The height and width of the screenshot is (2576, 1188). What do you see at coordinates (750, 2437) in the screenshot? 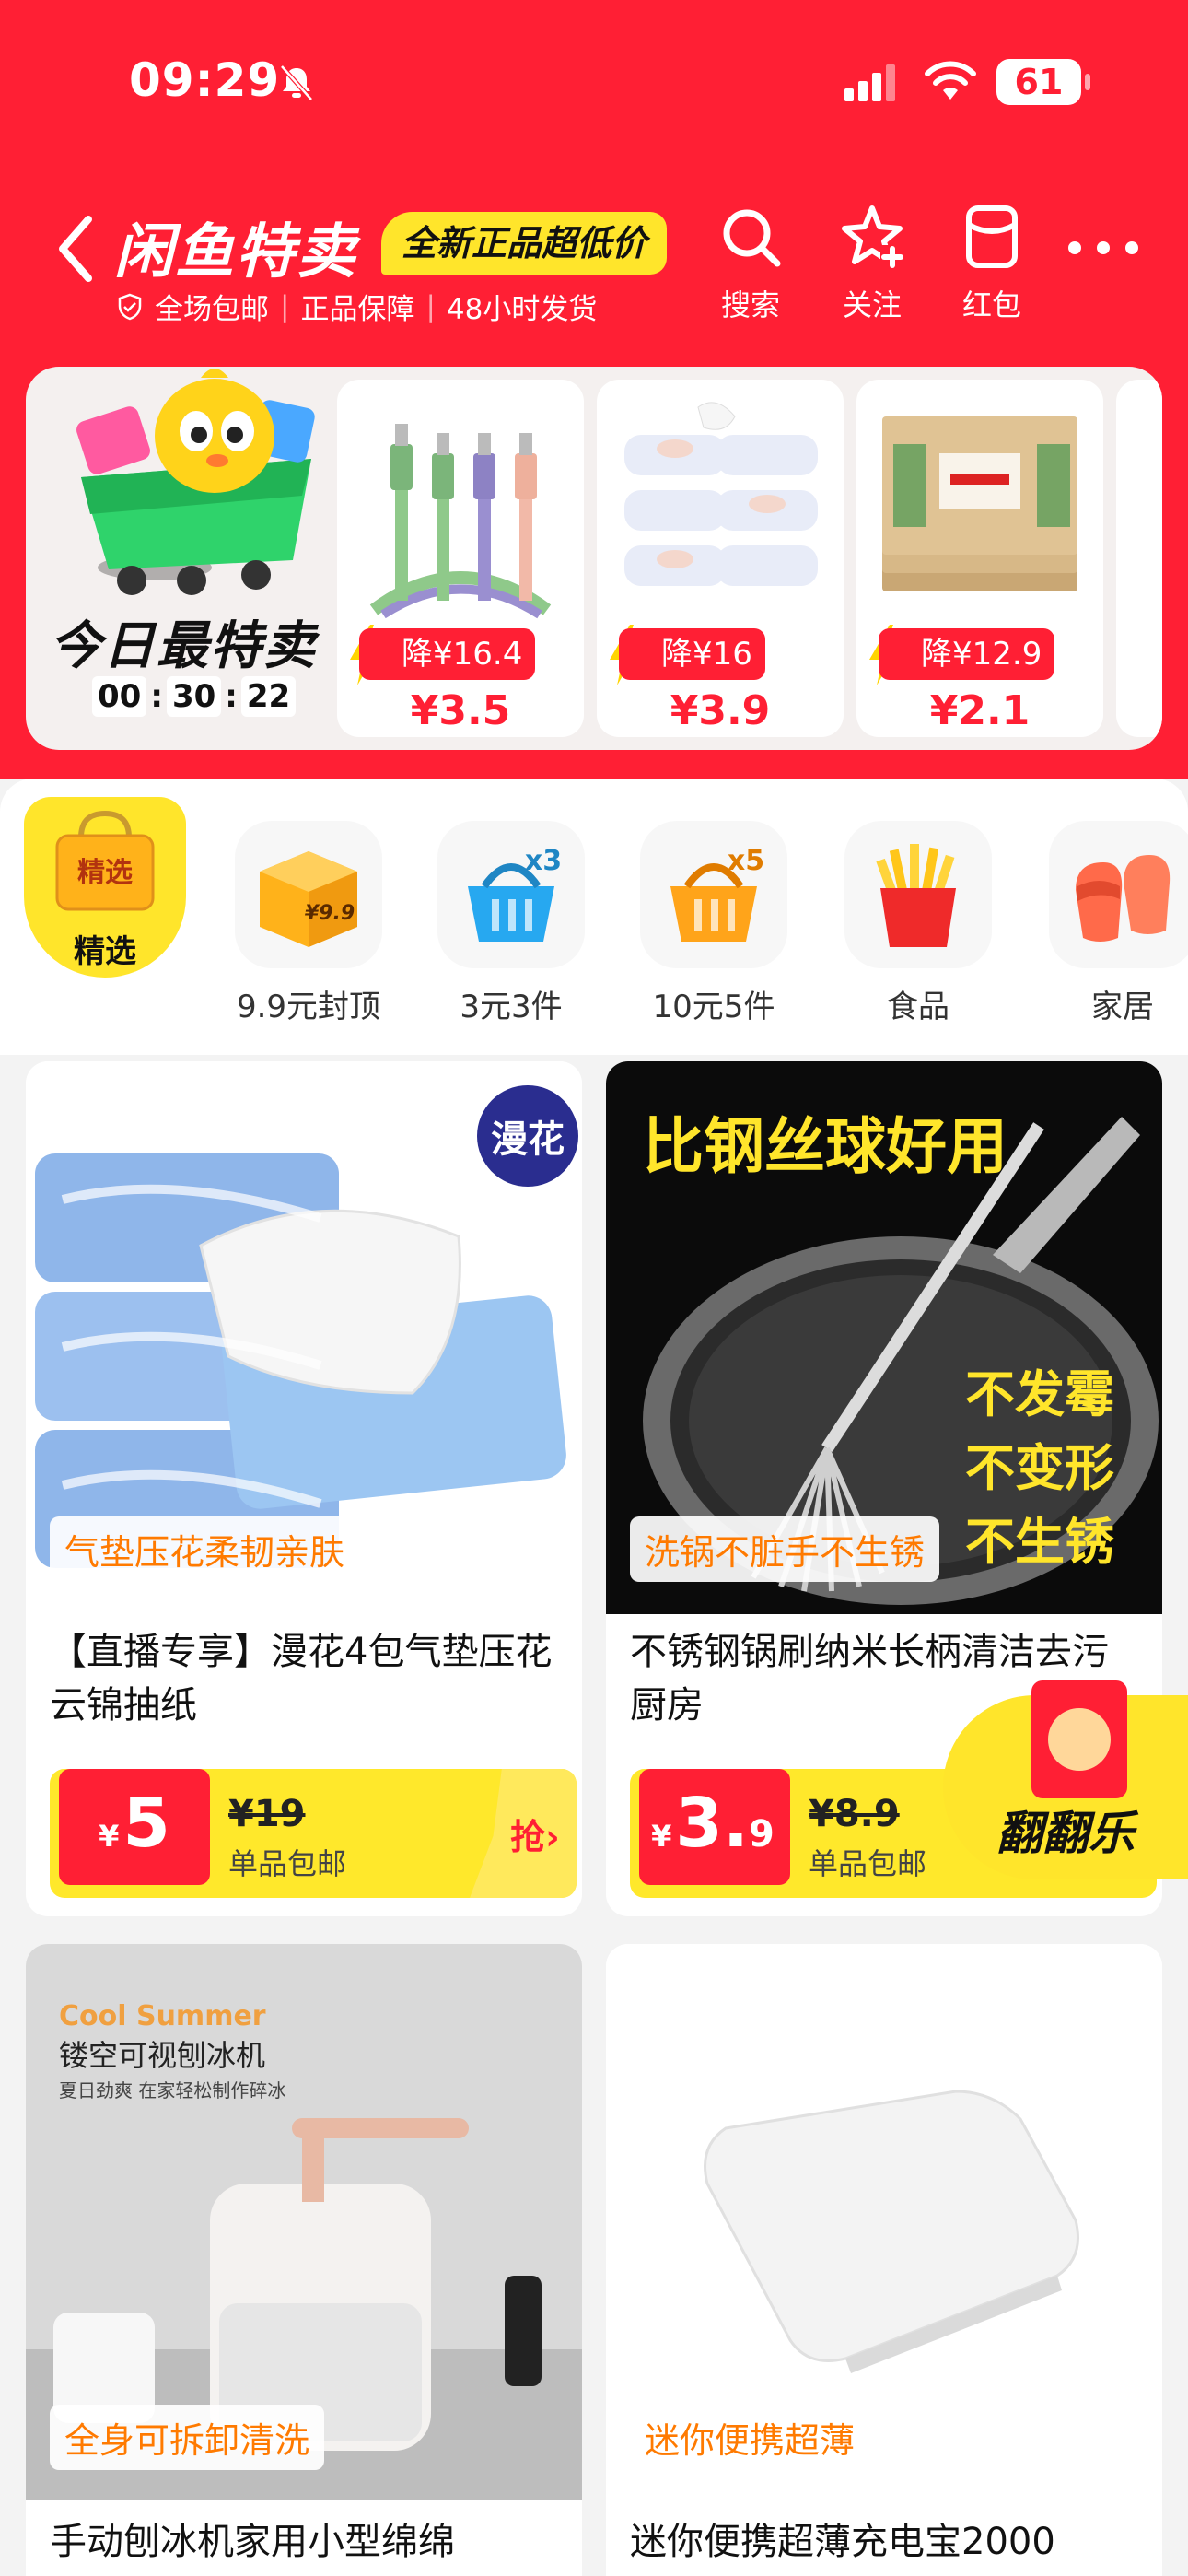
I see `product-tagline: 迷你便携超薄` at bounding box center [750, 2437].